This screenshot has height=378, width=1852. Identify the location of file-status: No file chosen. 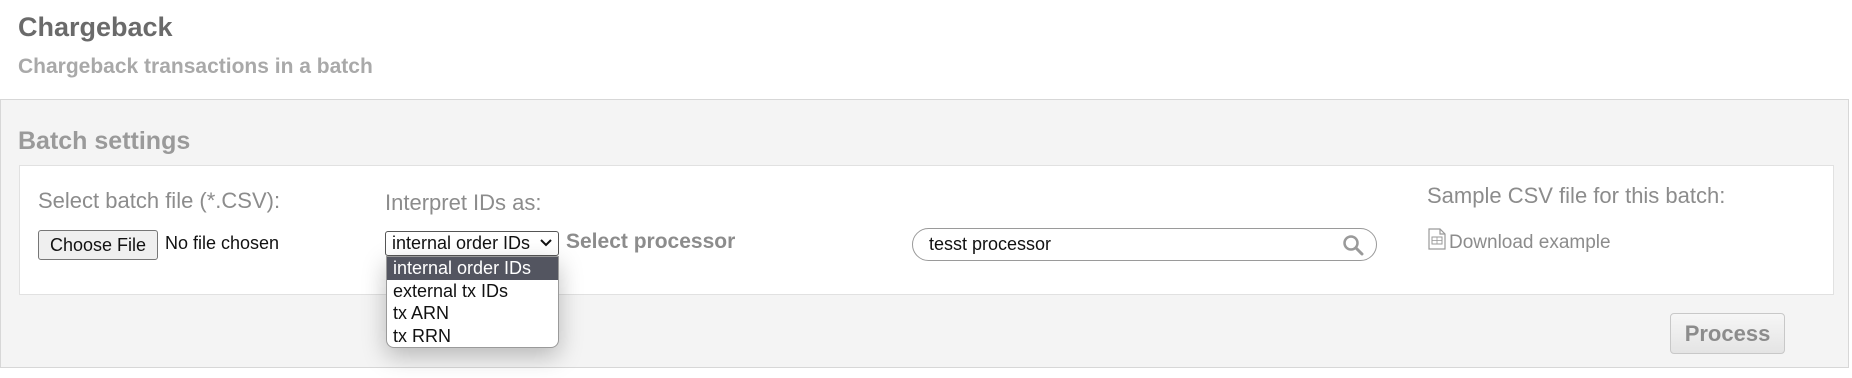
(222, 243).